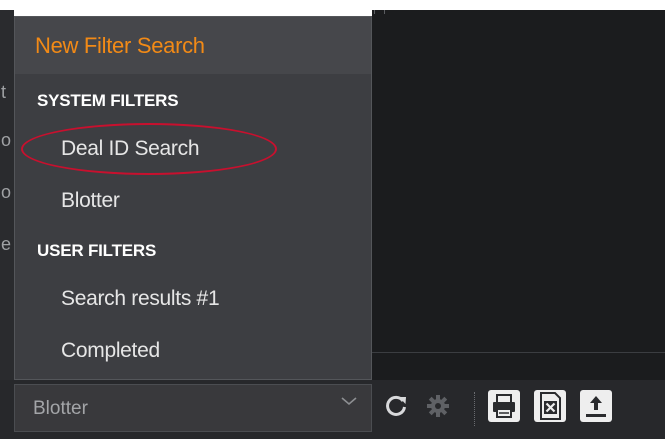 The height and width of the screenshot is (439, 665). What do you see at coordinates (475, 409) in the screenshot?
I see `toolbar-separator` at bounding box center [475, 409].